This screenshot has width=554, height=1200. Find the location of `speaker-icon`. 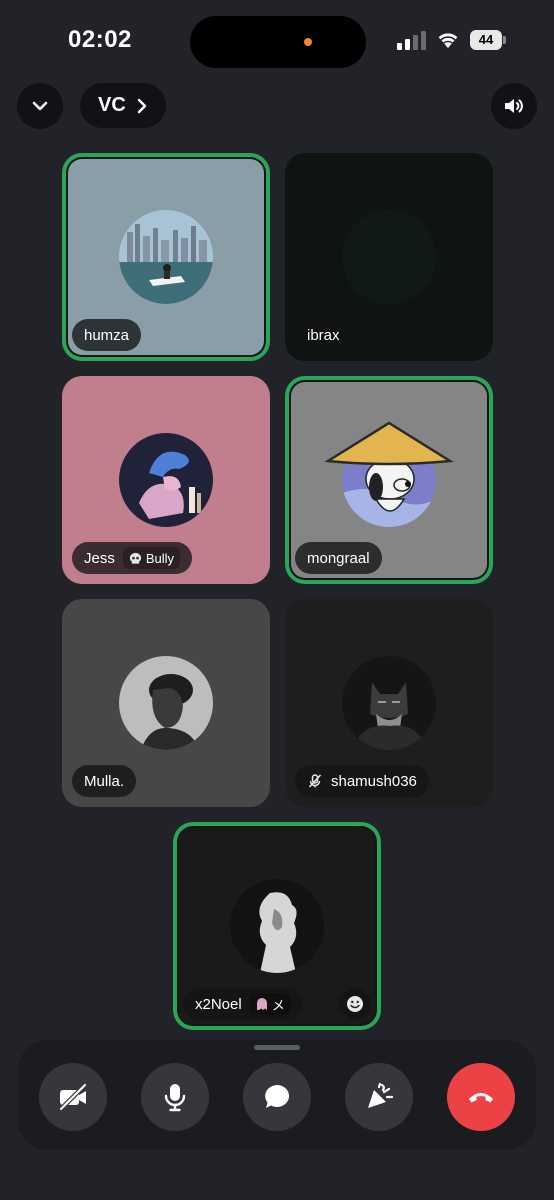

speaker-icon is located at coordinates (514, 106).